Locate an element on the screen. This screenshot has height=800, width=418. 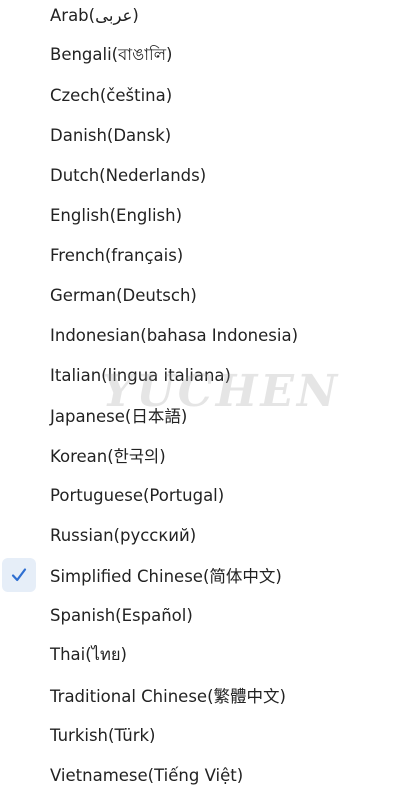
language-label: Arab(عربى) is located at coordinates (94, 15).